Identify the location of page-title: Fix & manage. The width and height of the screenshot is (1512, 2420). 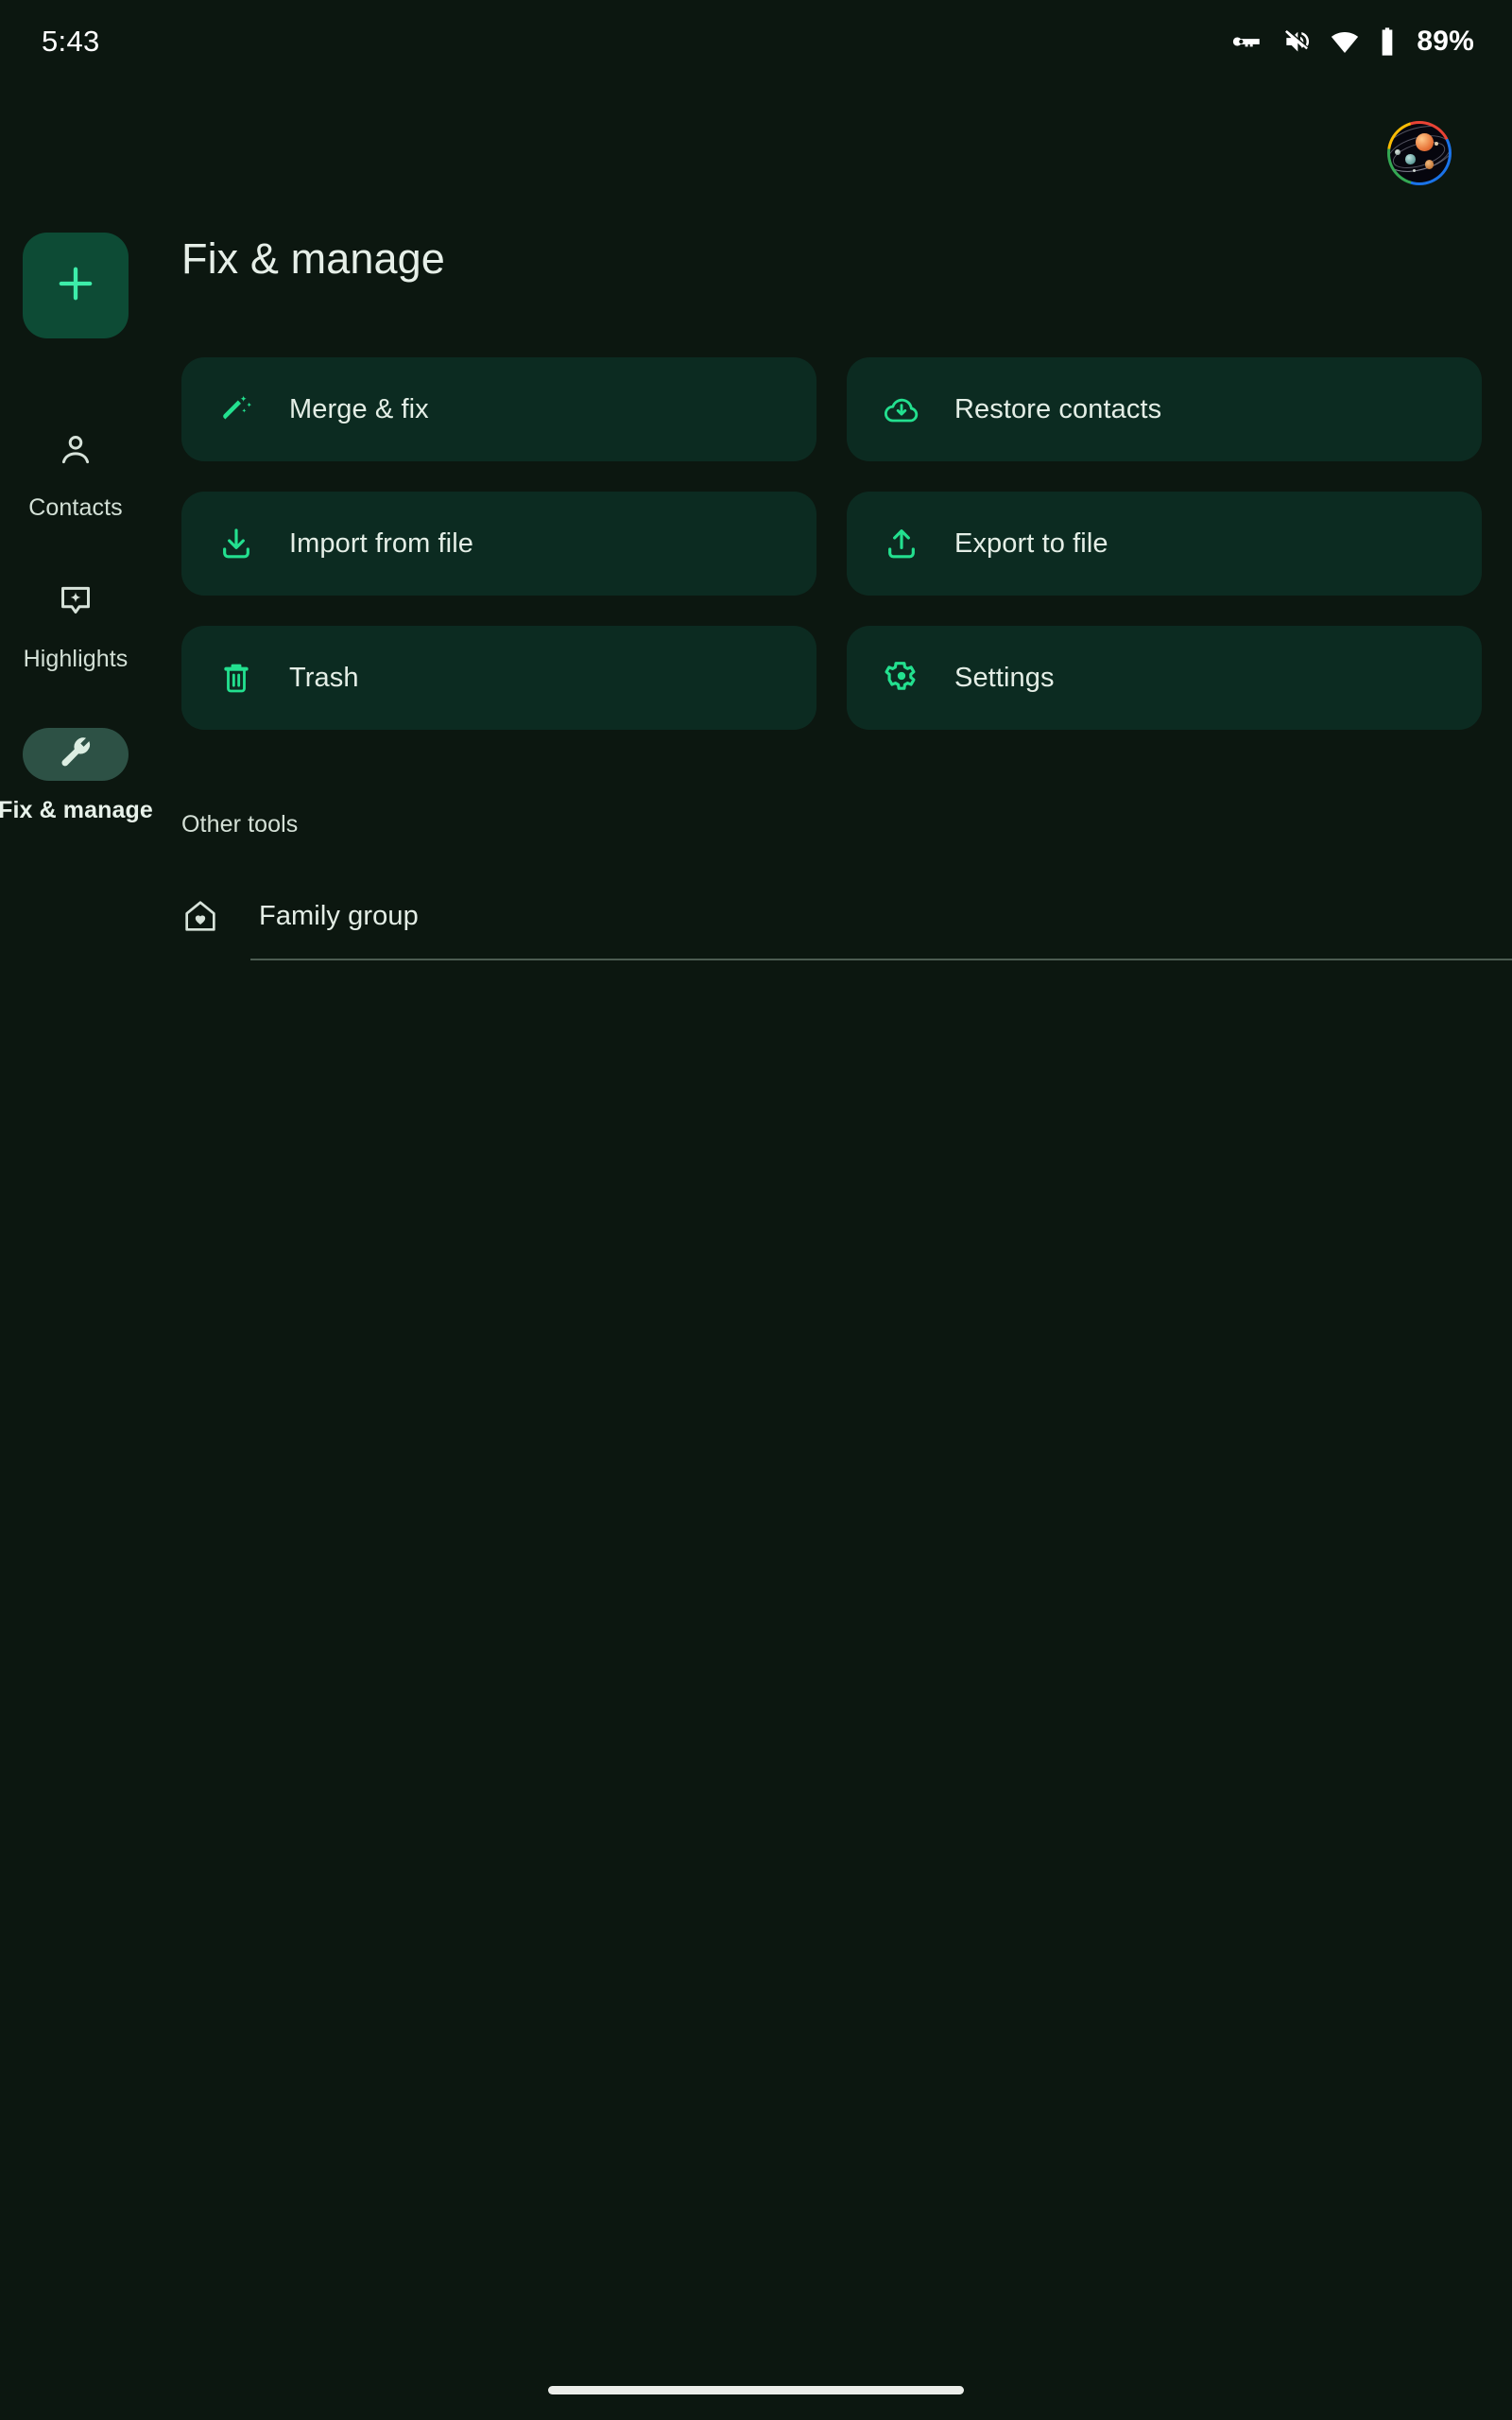
(313, 258).